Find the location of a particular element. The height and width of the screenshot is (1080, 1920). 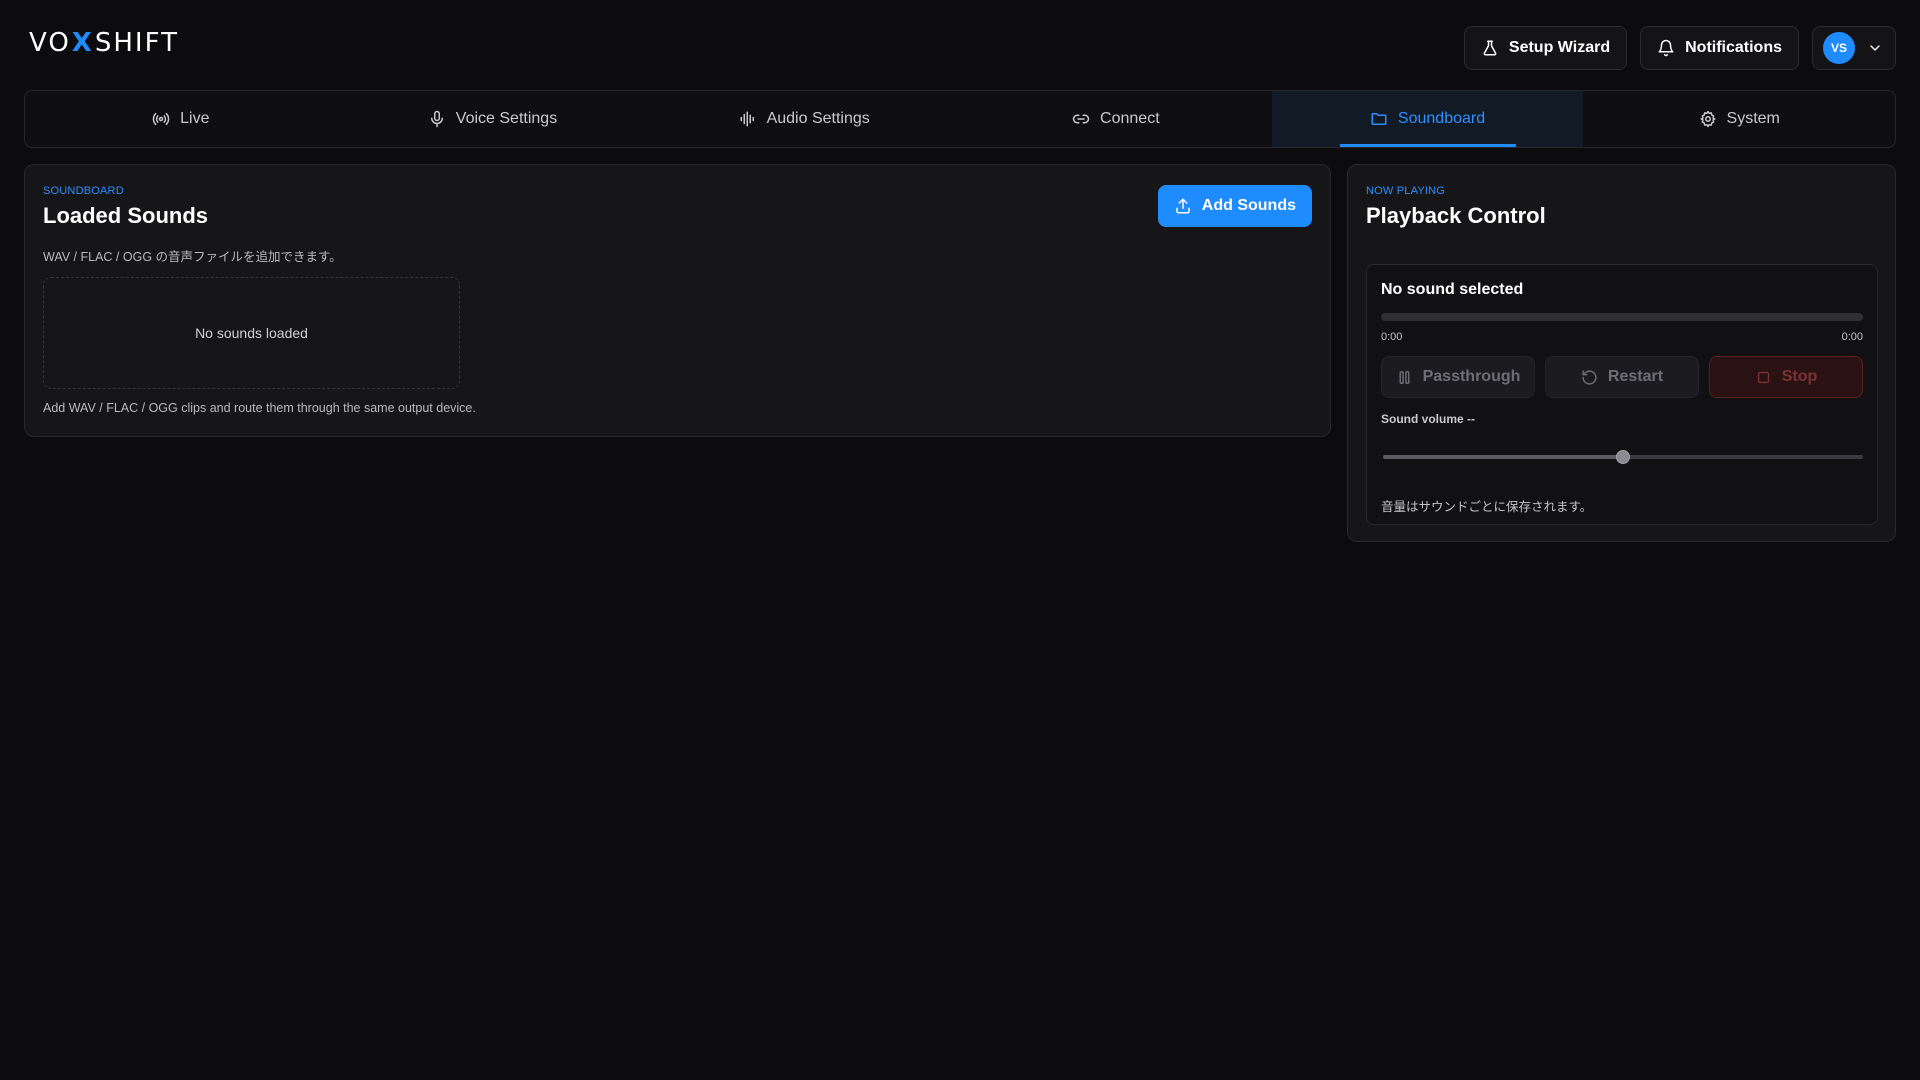

tab-connect: Connect is located at coordinates (1116, 119).